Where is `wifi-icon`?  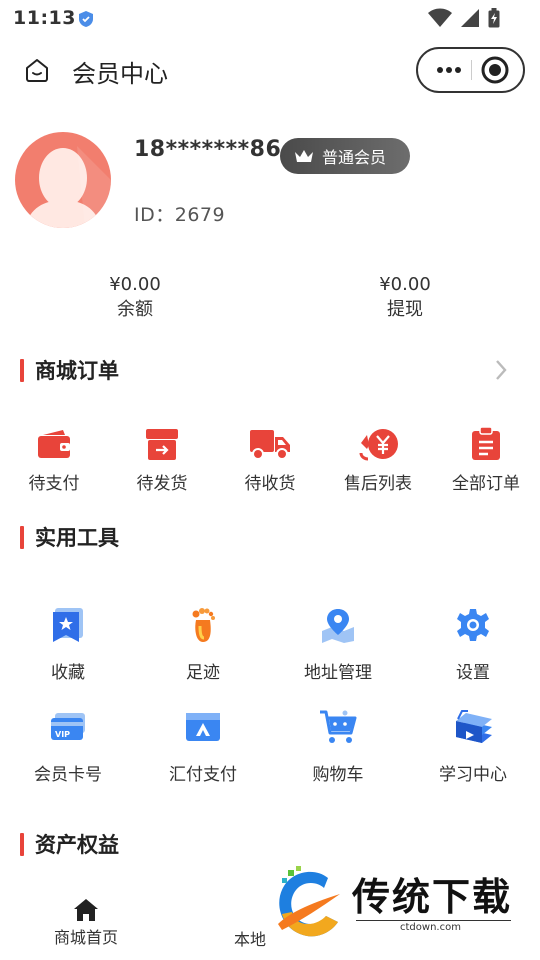
wifi-icon is located at coordinates (440, 17).